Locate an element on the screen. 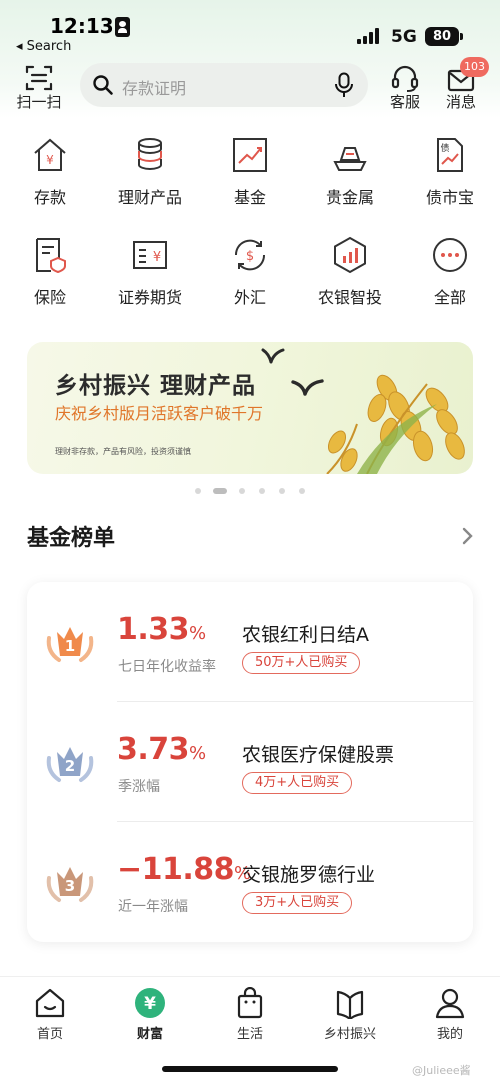  tab-wealth: ¥ 财富 is located at coordinates (150, 1015).